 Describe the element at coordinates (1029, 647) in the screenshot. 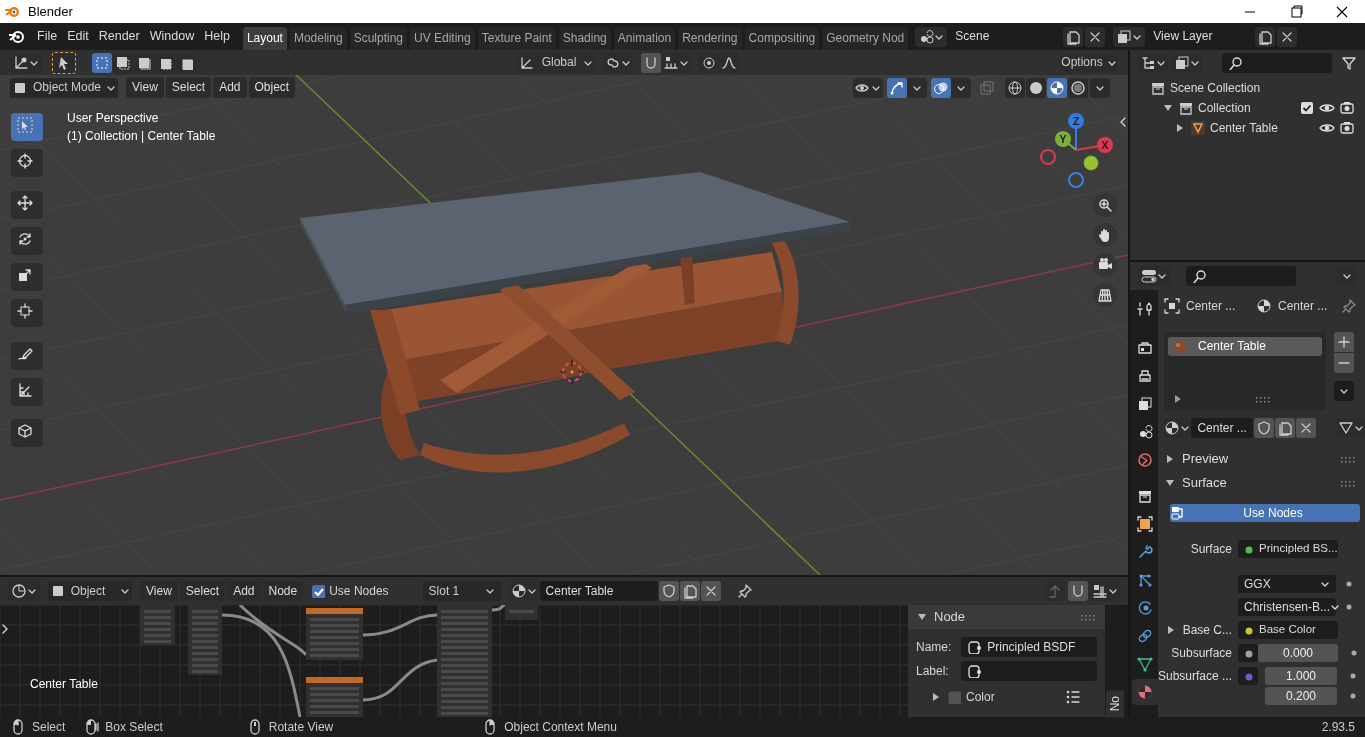

I see `node-name-field: Principled BSDF` at that location.